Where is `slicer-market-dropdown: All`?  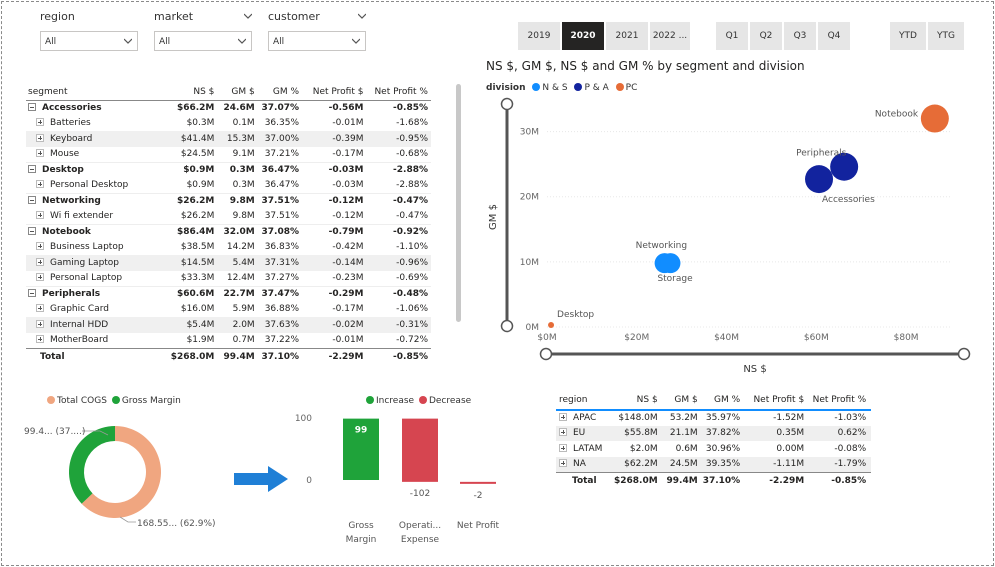
slicer-market-dropdown: All is located at coordinates (203, 41).